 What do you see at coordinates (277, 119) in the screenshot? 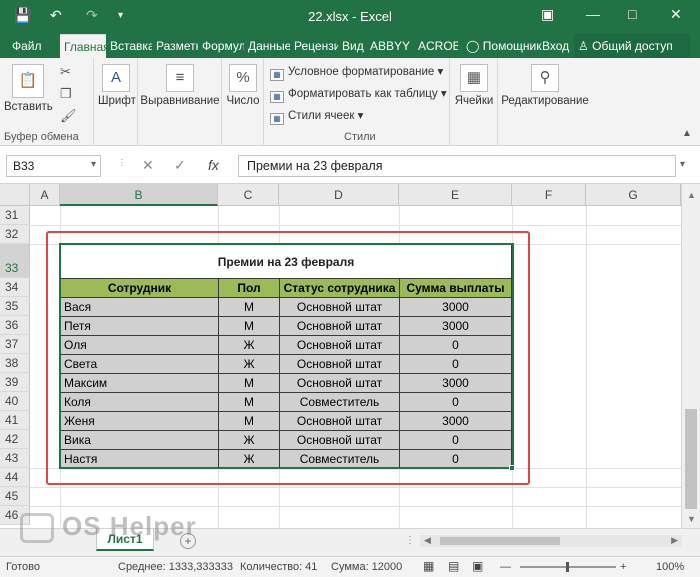
I see `cell-styles-icon: ▦` at bounding box center [277, 119].